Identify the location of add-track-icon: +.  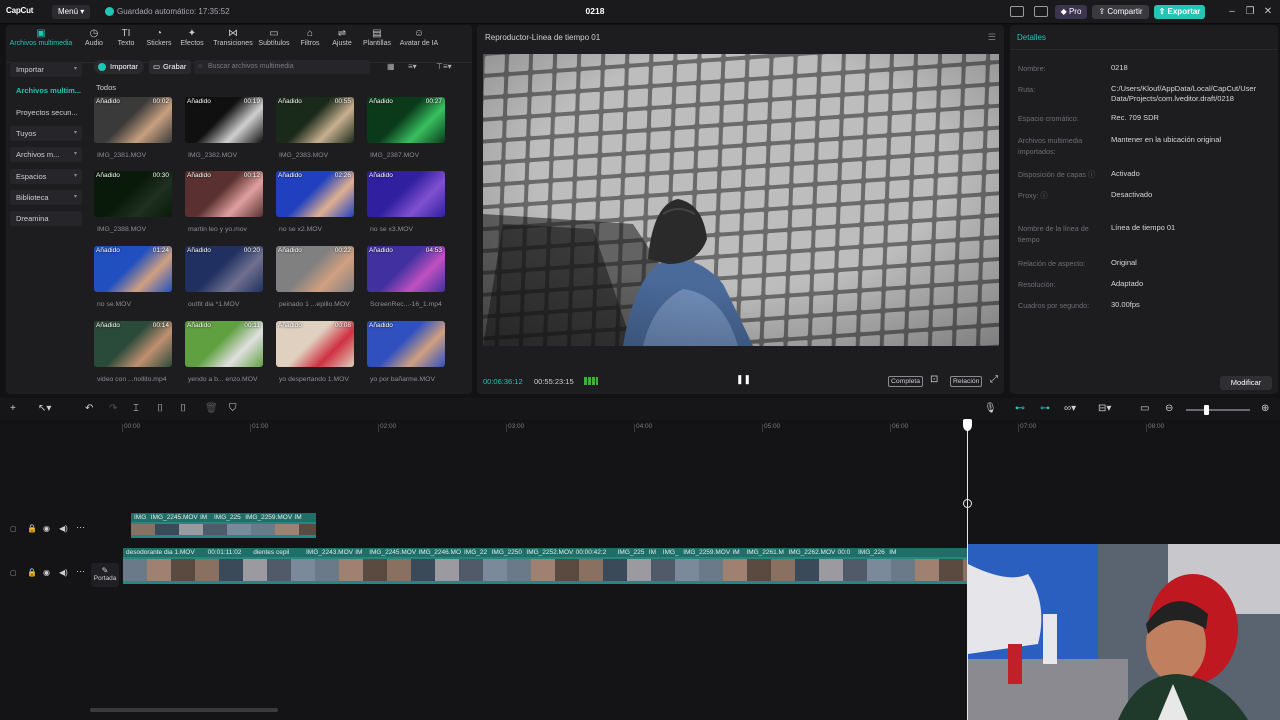
(13, 409).